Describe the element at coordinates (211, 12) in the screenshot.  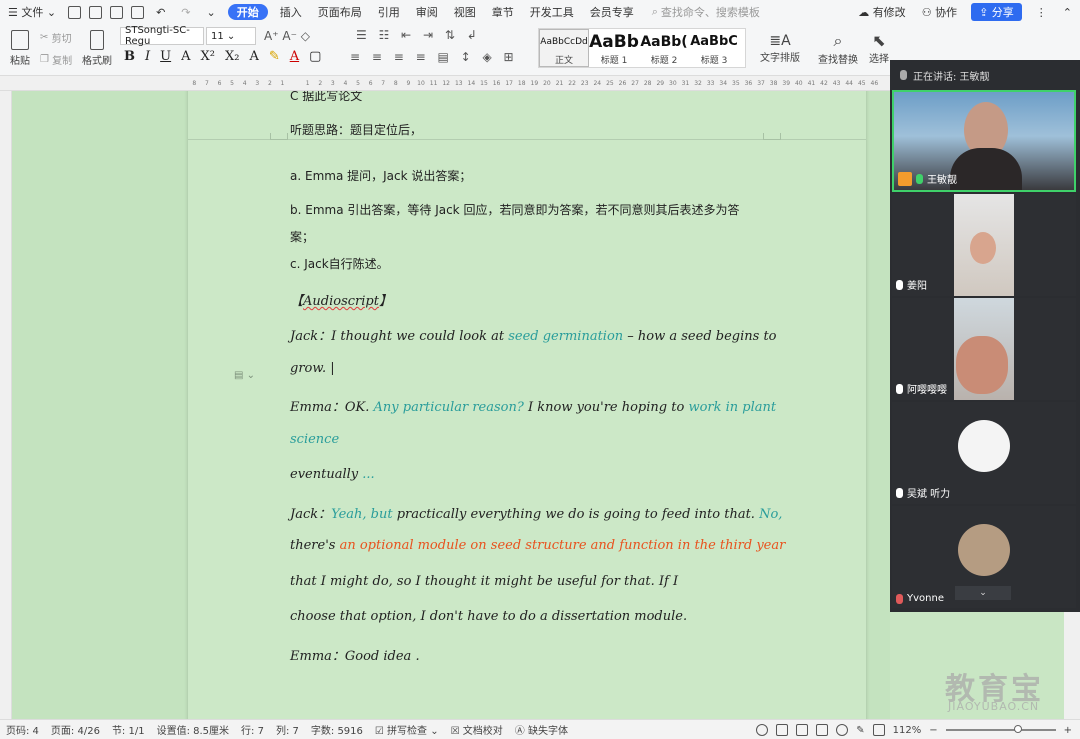
I see `quick-access-more-icon: ⌄` at that location.